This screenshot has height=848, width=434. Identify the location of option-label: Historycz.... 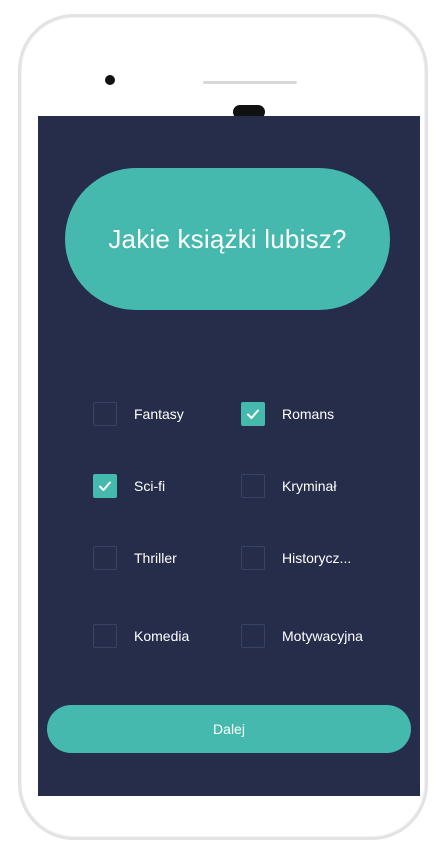
(317, 558).